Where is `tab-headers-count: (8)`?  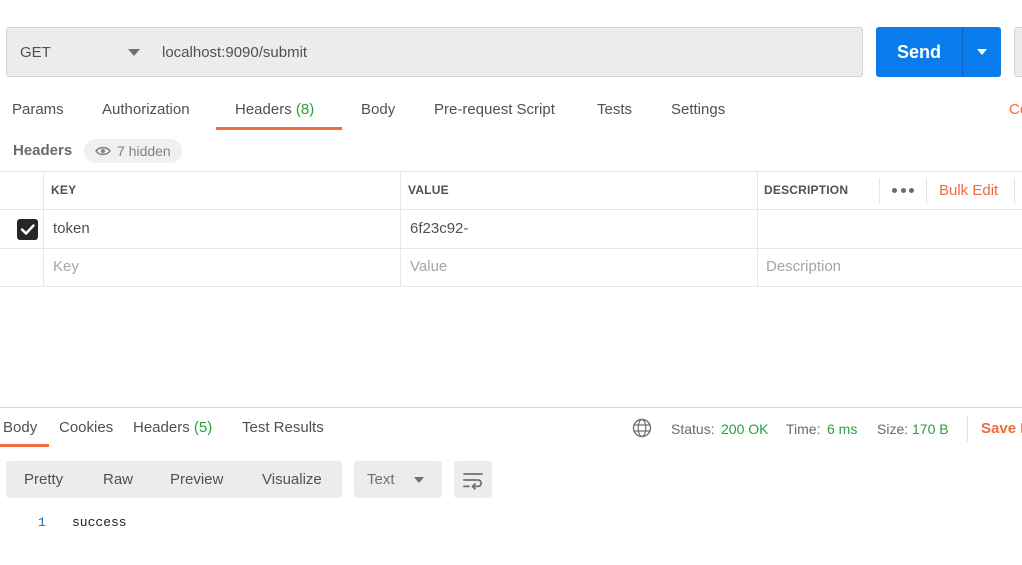
tab-headers-count: (8) is located at coordinates (305, 109).